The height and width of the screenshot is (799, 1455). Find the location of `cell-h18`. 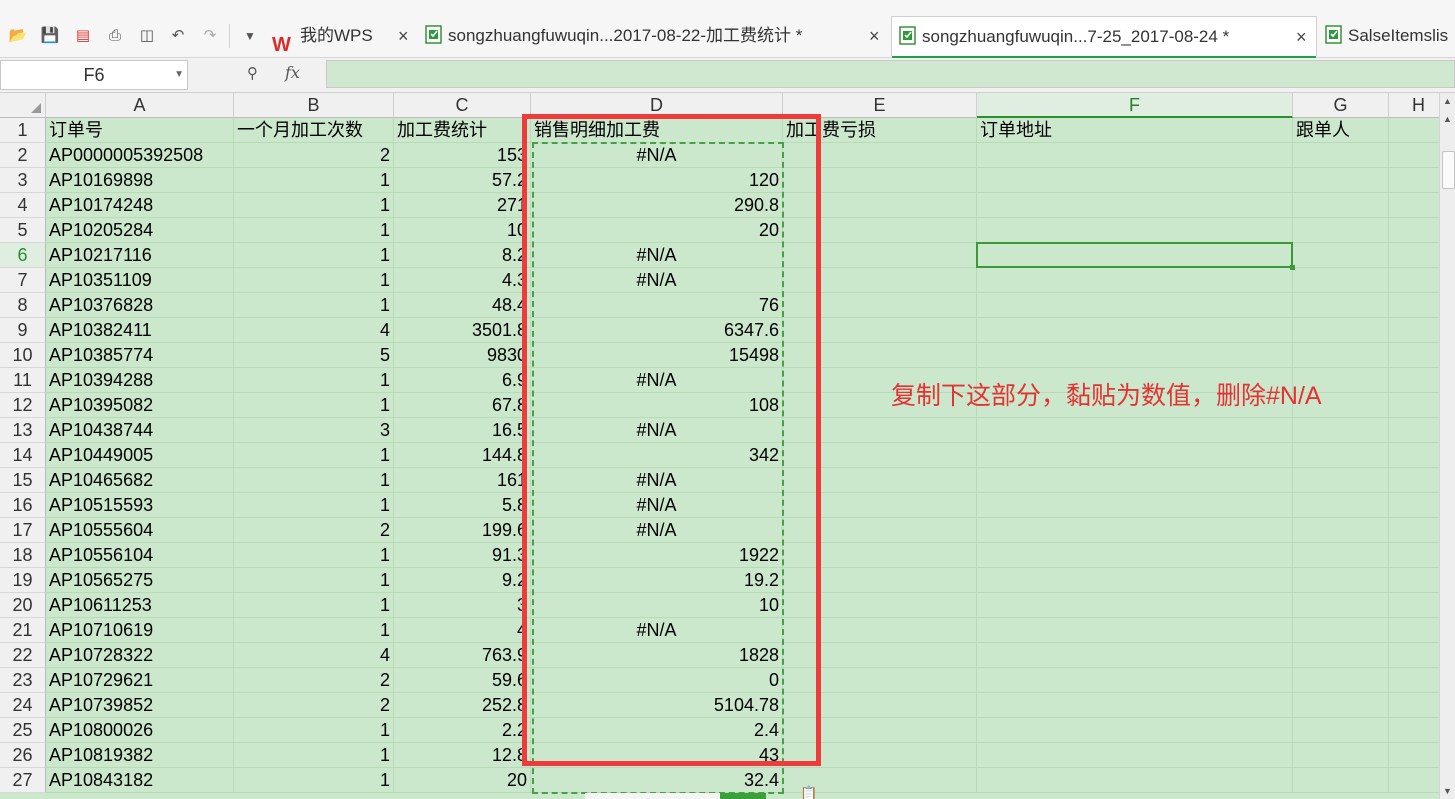

cell-h18 is located at coordinates (1414, 555).